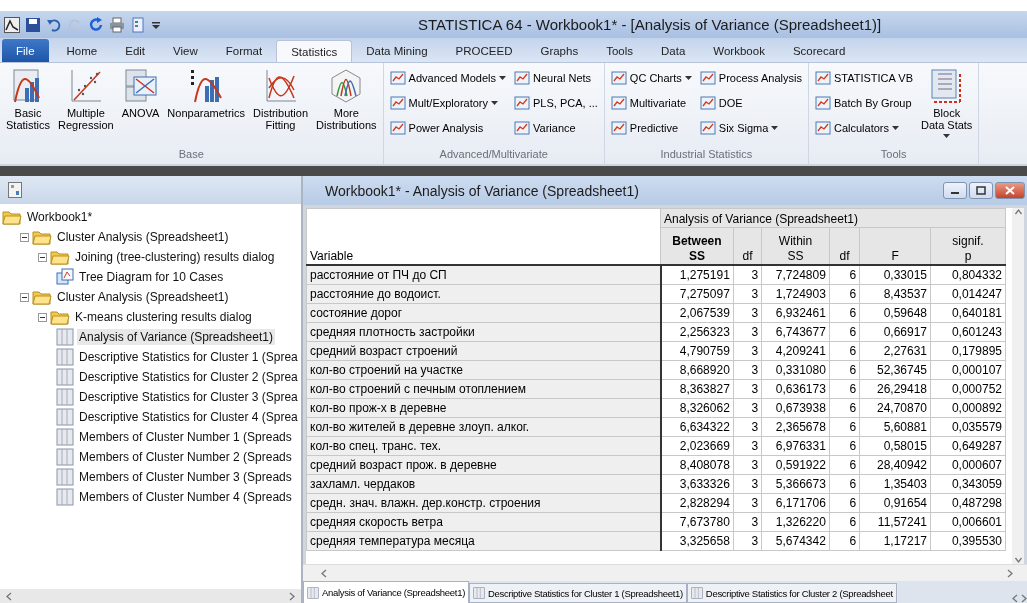  I want to click on ribbon-tab: Graphs, so click(559, 51).